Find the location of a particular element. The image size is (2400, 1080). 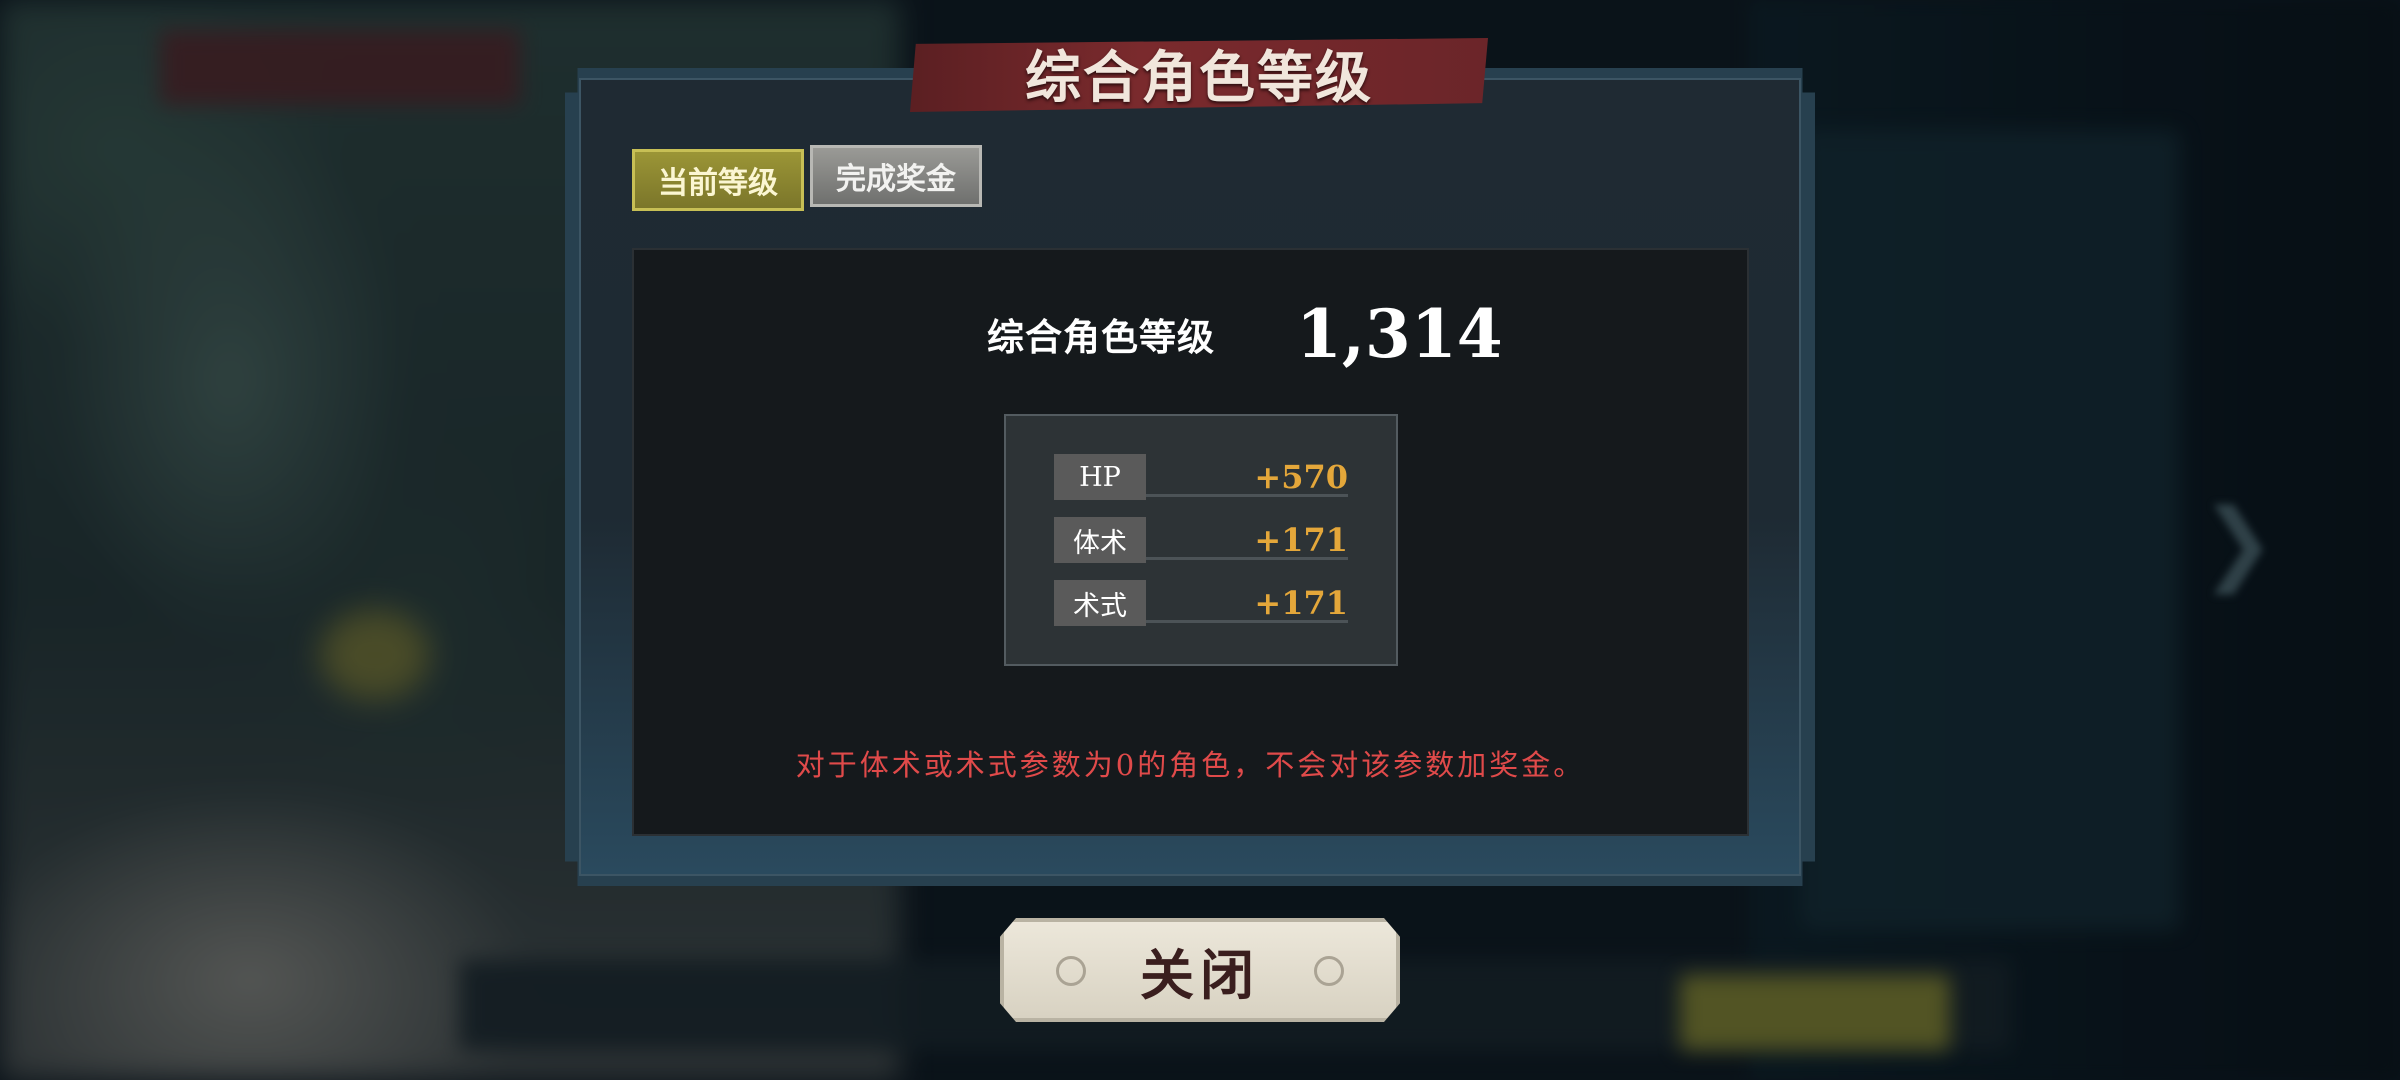

stat-name: HP is located at coordinates (1100, 477).